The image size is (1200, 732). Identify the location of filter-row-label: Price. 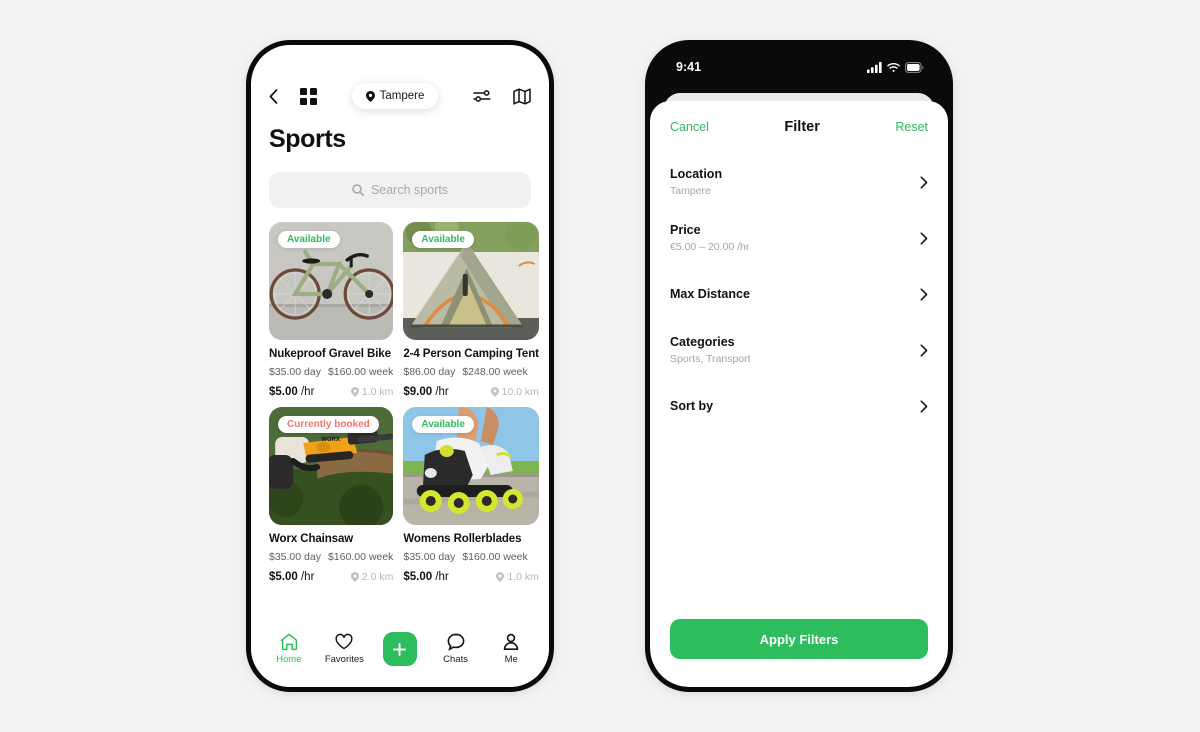
(685, 230).